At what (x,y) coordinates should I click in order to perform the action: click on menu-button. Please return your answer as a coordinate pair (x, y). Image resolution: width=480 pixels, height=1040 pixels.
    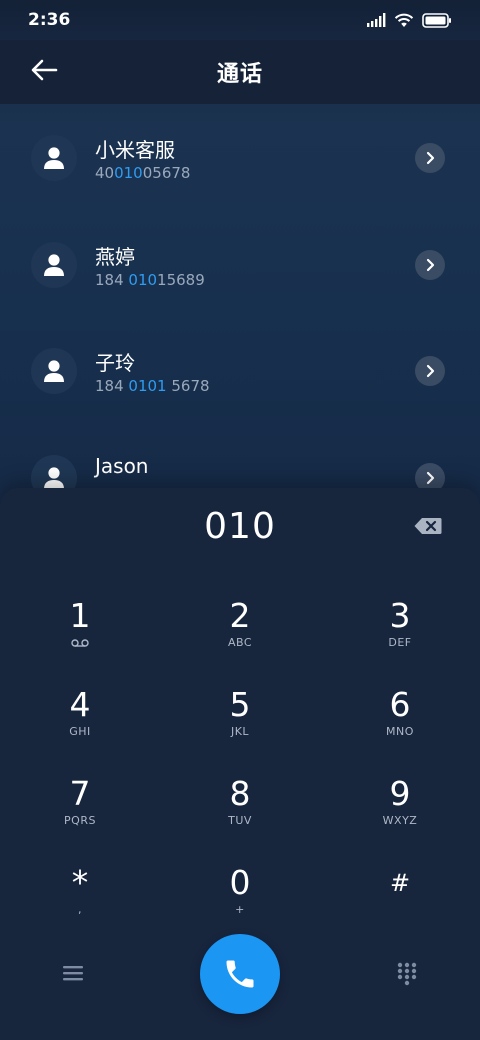
    Looking at the image, I should click on (73, 973).